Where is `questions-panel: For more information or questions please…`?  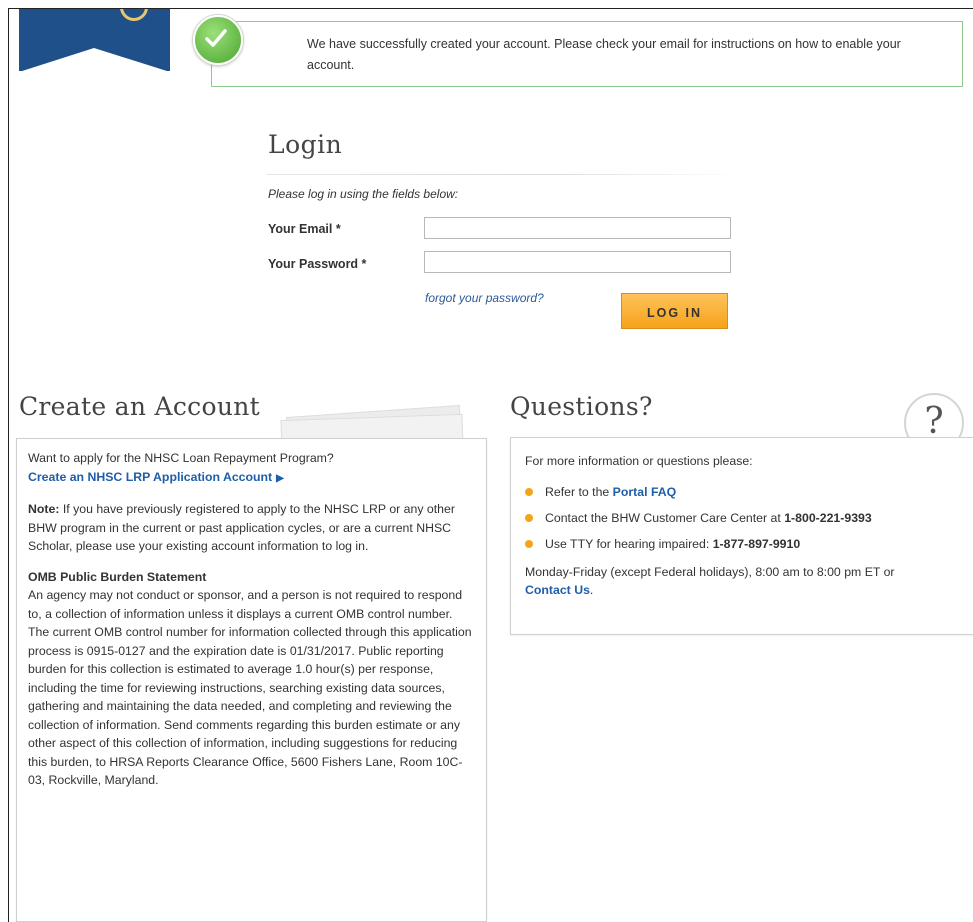
questions-panel: For more information or questions please… is located at coordinates (741, 536).